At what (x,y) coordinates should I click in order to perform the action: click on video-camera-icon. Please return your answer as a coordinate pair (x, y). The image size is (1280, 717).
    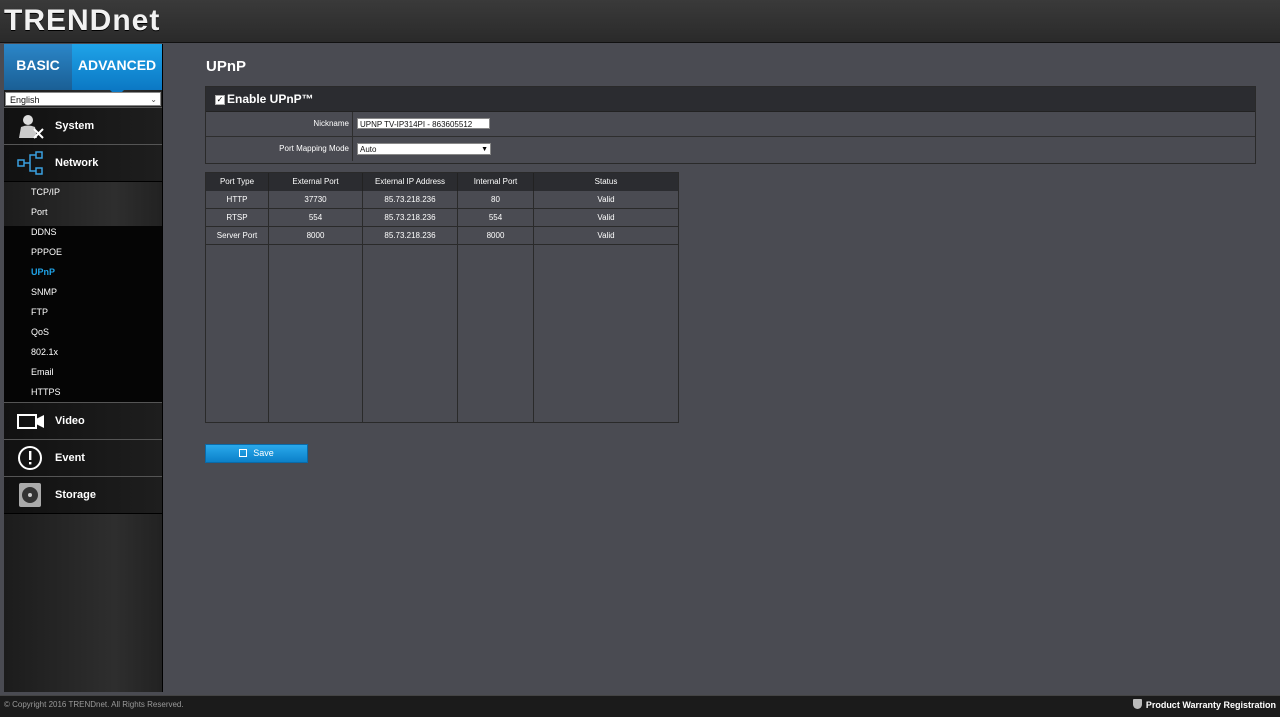
    Looking at the image, I should click on (30, 421).